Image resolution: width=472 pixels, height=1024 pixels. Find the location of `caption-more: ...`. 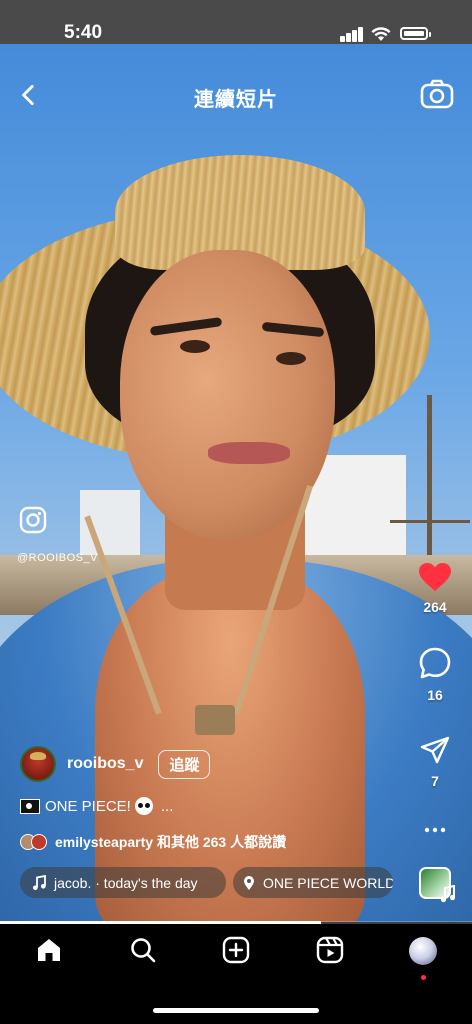

caption-more: ... is located at coordinates (167, 806).